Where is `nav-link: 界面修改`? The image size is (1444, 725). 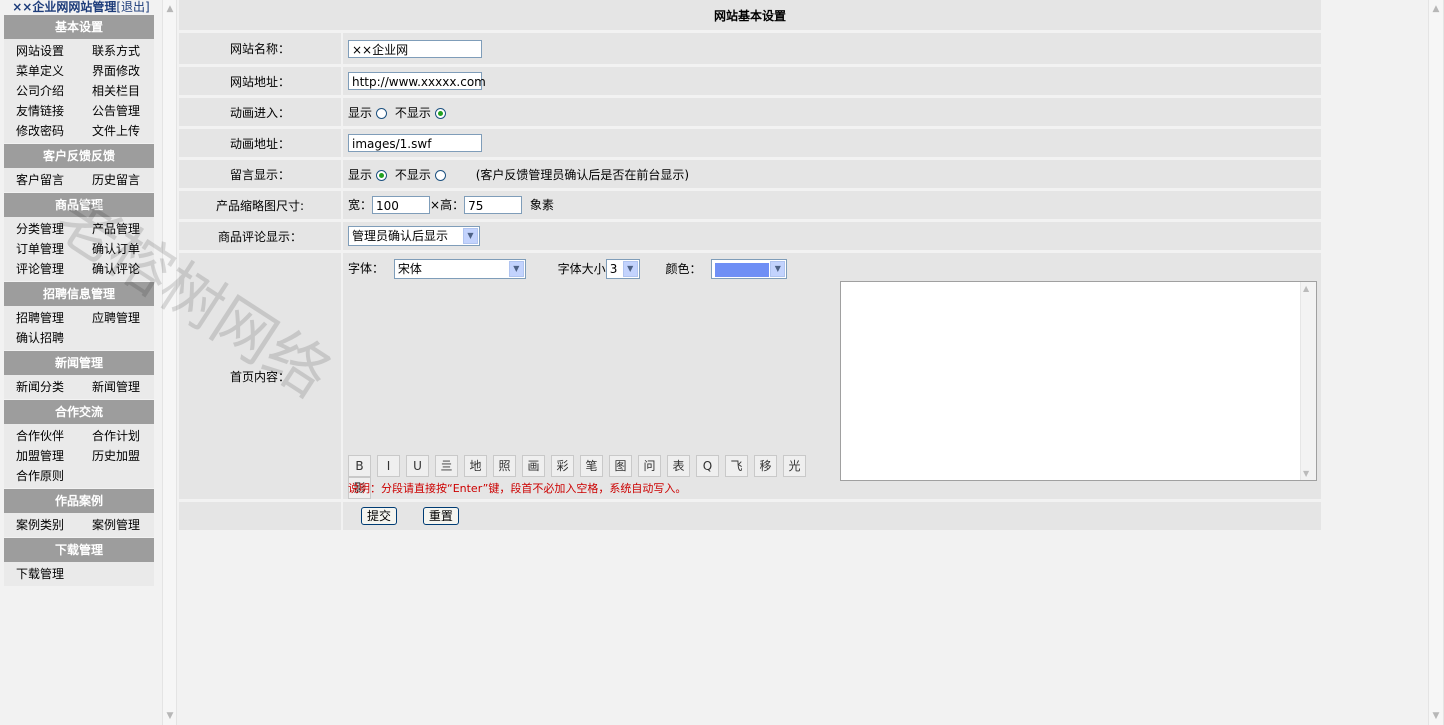 nav-link: 界面修改 is located at coordinates (116, 71).